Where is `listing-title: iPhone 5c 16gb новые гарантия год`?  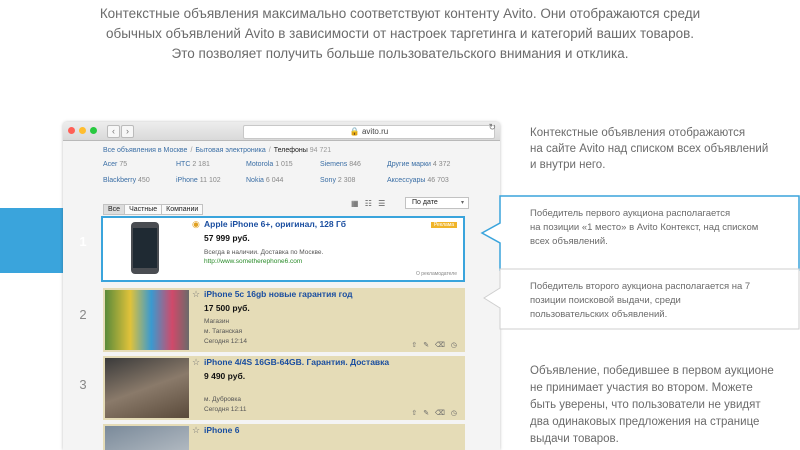
listing-title: iPhone 5c 16gb новые гарантия год is located at coordinates (278, 294).